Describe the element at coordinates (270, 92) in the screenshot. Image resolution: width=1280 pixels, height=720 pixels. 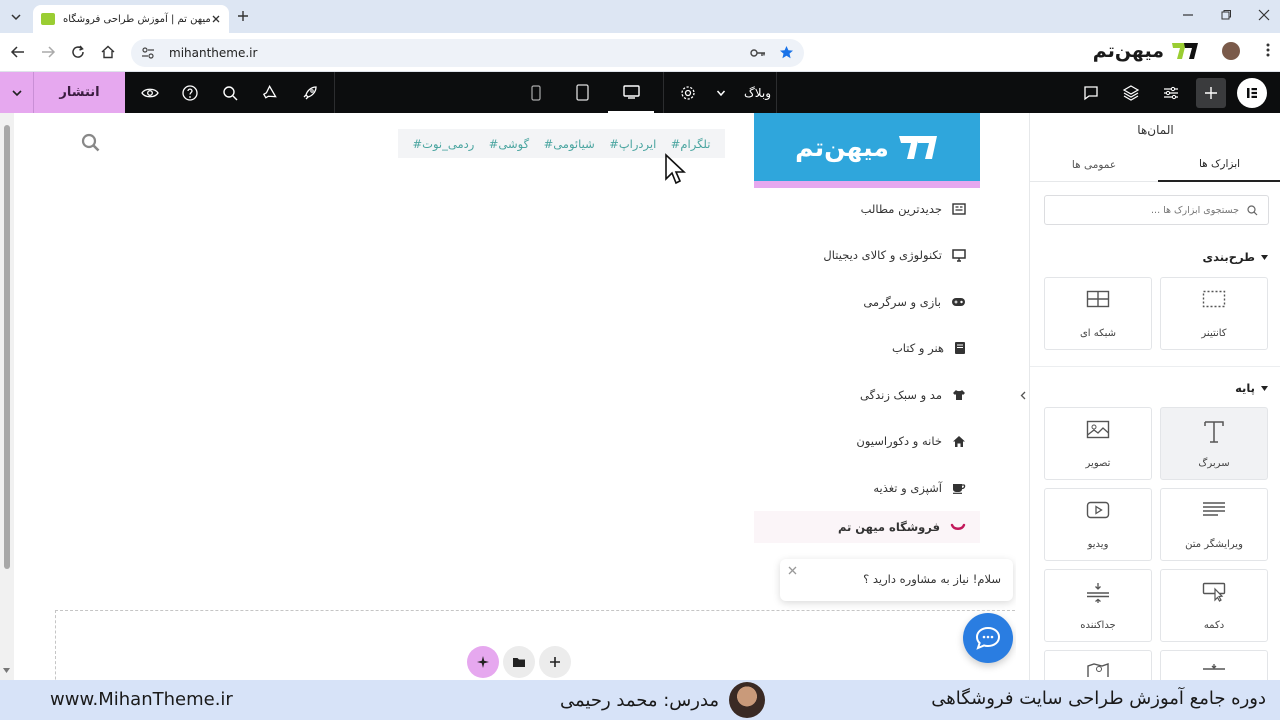
I see `announcement-megaphone-icon` at that location.